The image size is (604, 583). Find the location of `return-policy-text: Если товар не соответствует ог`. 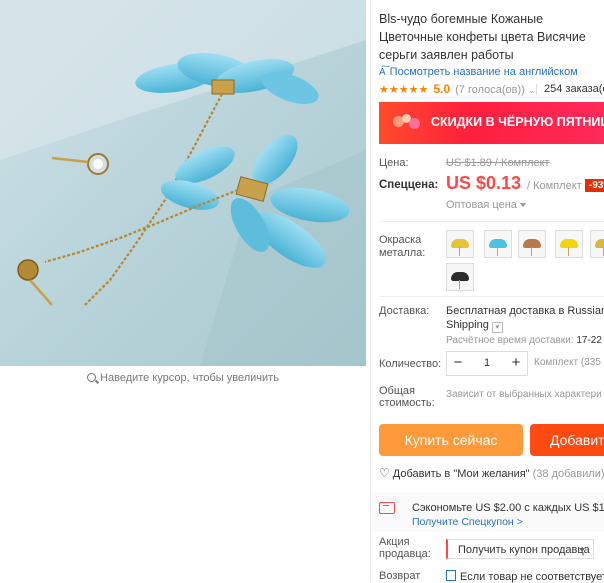

return-policy-text: Если товар не соответствует ог is located at coordinates (532, 577).